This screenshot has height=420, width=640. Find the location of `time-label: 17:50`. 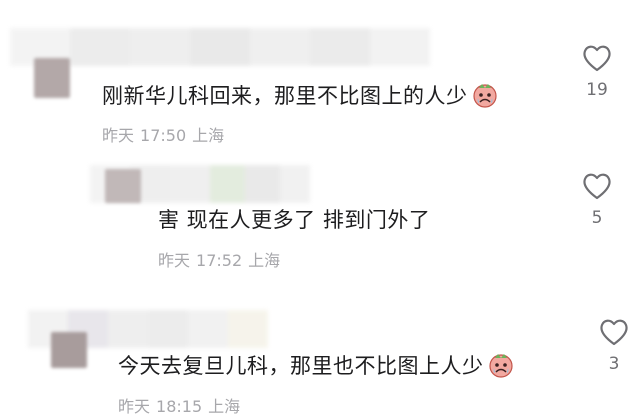

time-label: 17:50 is located at coordinates (163, 135).